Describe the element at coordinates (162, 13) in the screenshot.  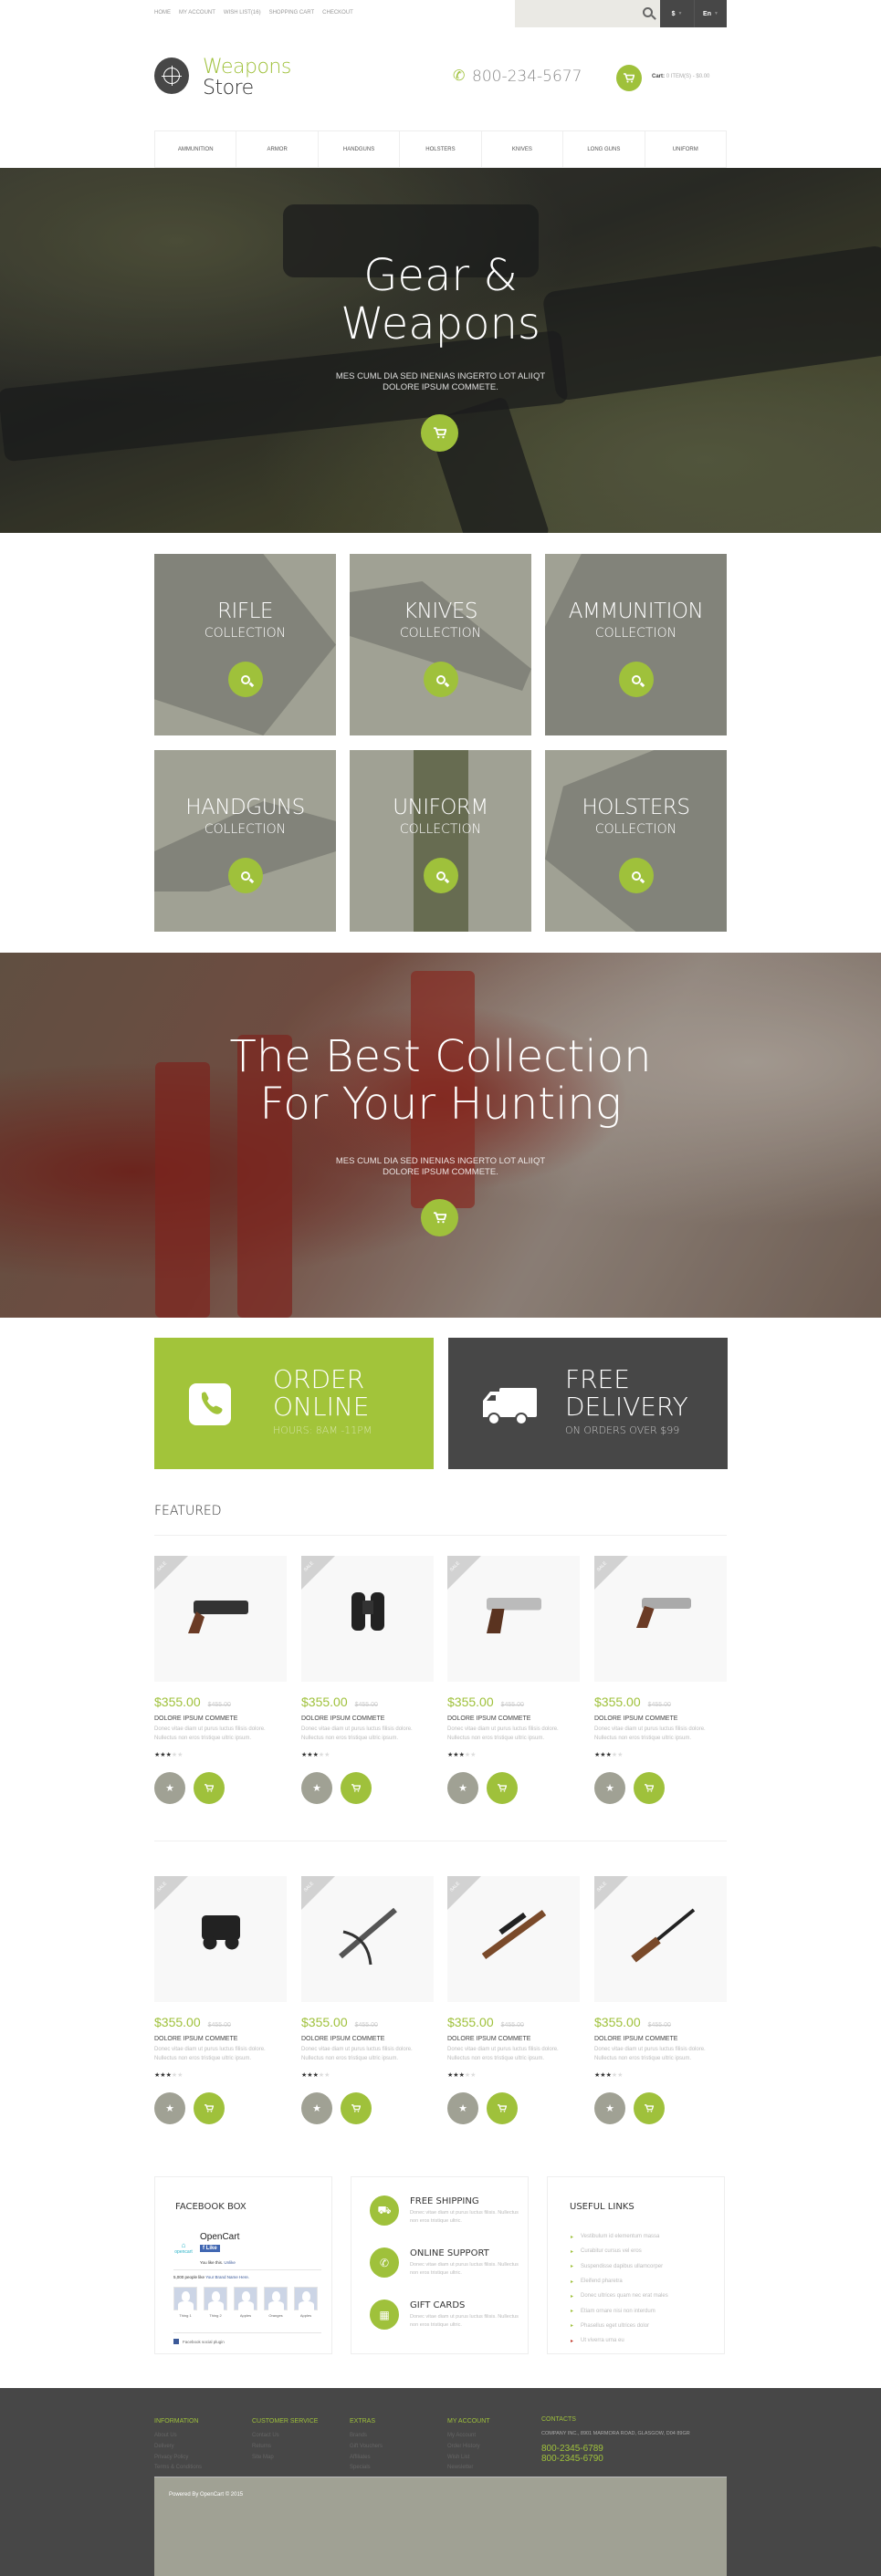
I see `top-link-home: Home` at that location.